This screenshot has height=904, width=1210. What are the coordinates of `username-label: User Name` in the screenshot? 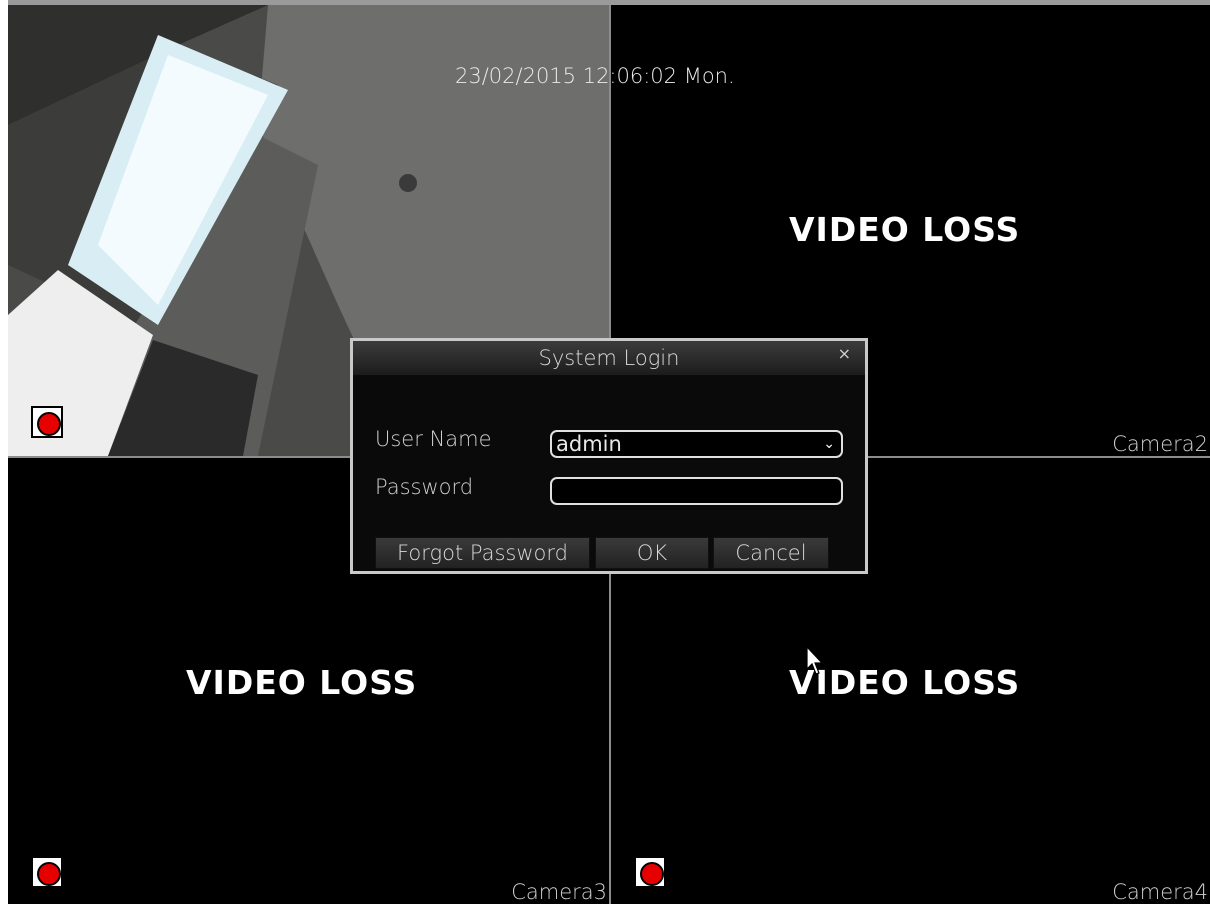 It's located at (433, 439).